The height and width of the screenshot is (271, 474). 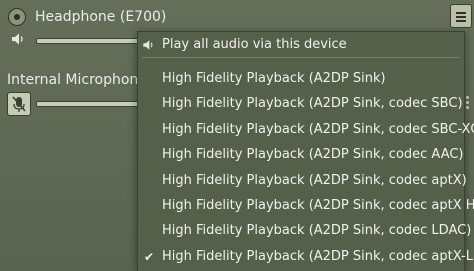 I want to click on play-all-audio-menu-item: Play all audio via this device, so click(x=301, y=45).